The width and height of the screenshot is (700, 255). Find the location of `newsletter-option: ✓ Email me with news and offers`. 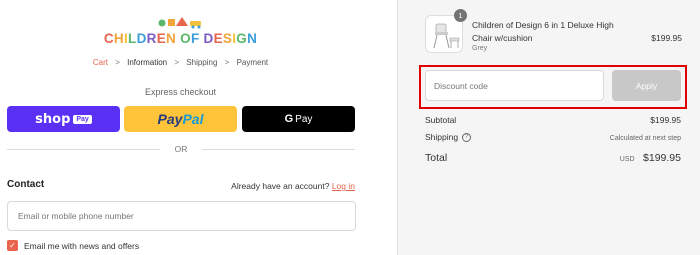

newsletter-option: ✓ Email me with news and offers is located at coordinates (73, 245).